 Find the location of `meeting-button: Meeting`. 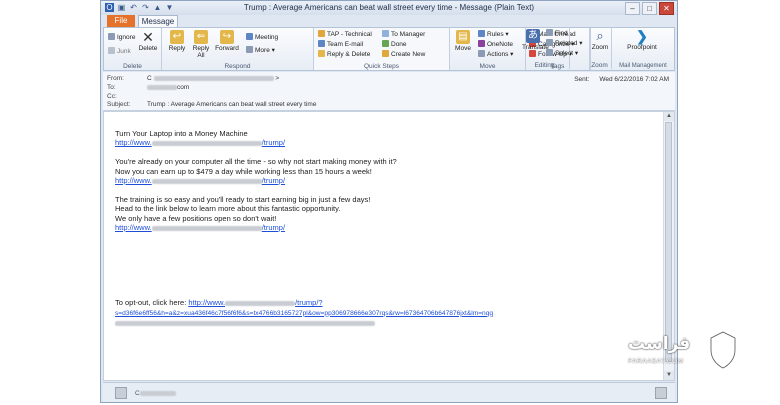

meeting-button: Meeting is located at coordinates (262, 37).